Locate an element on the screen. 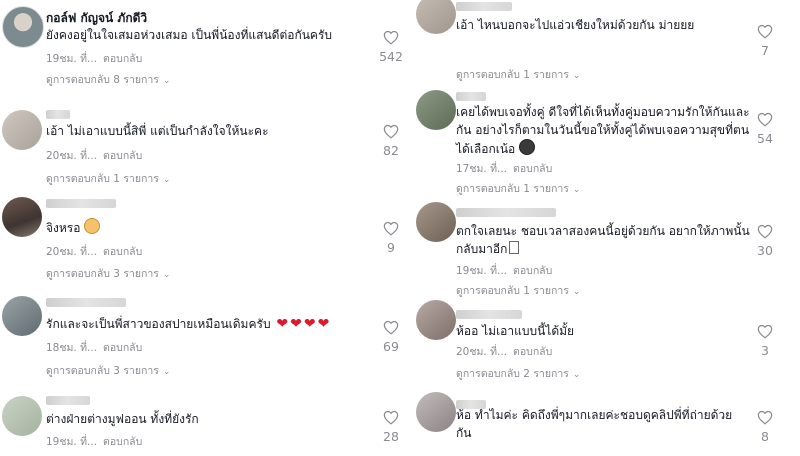  like-button: 9 is located at coordinates (391, 238).